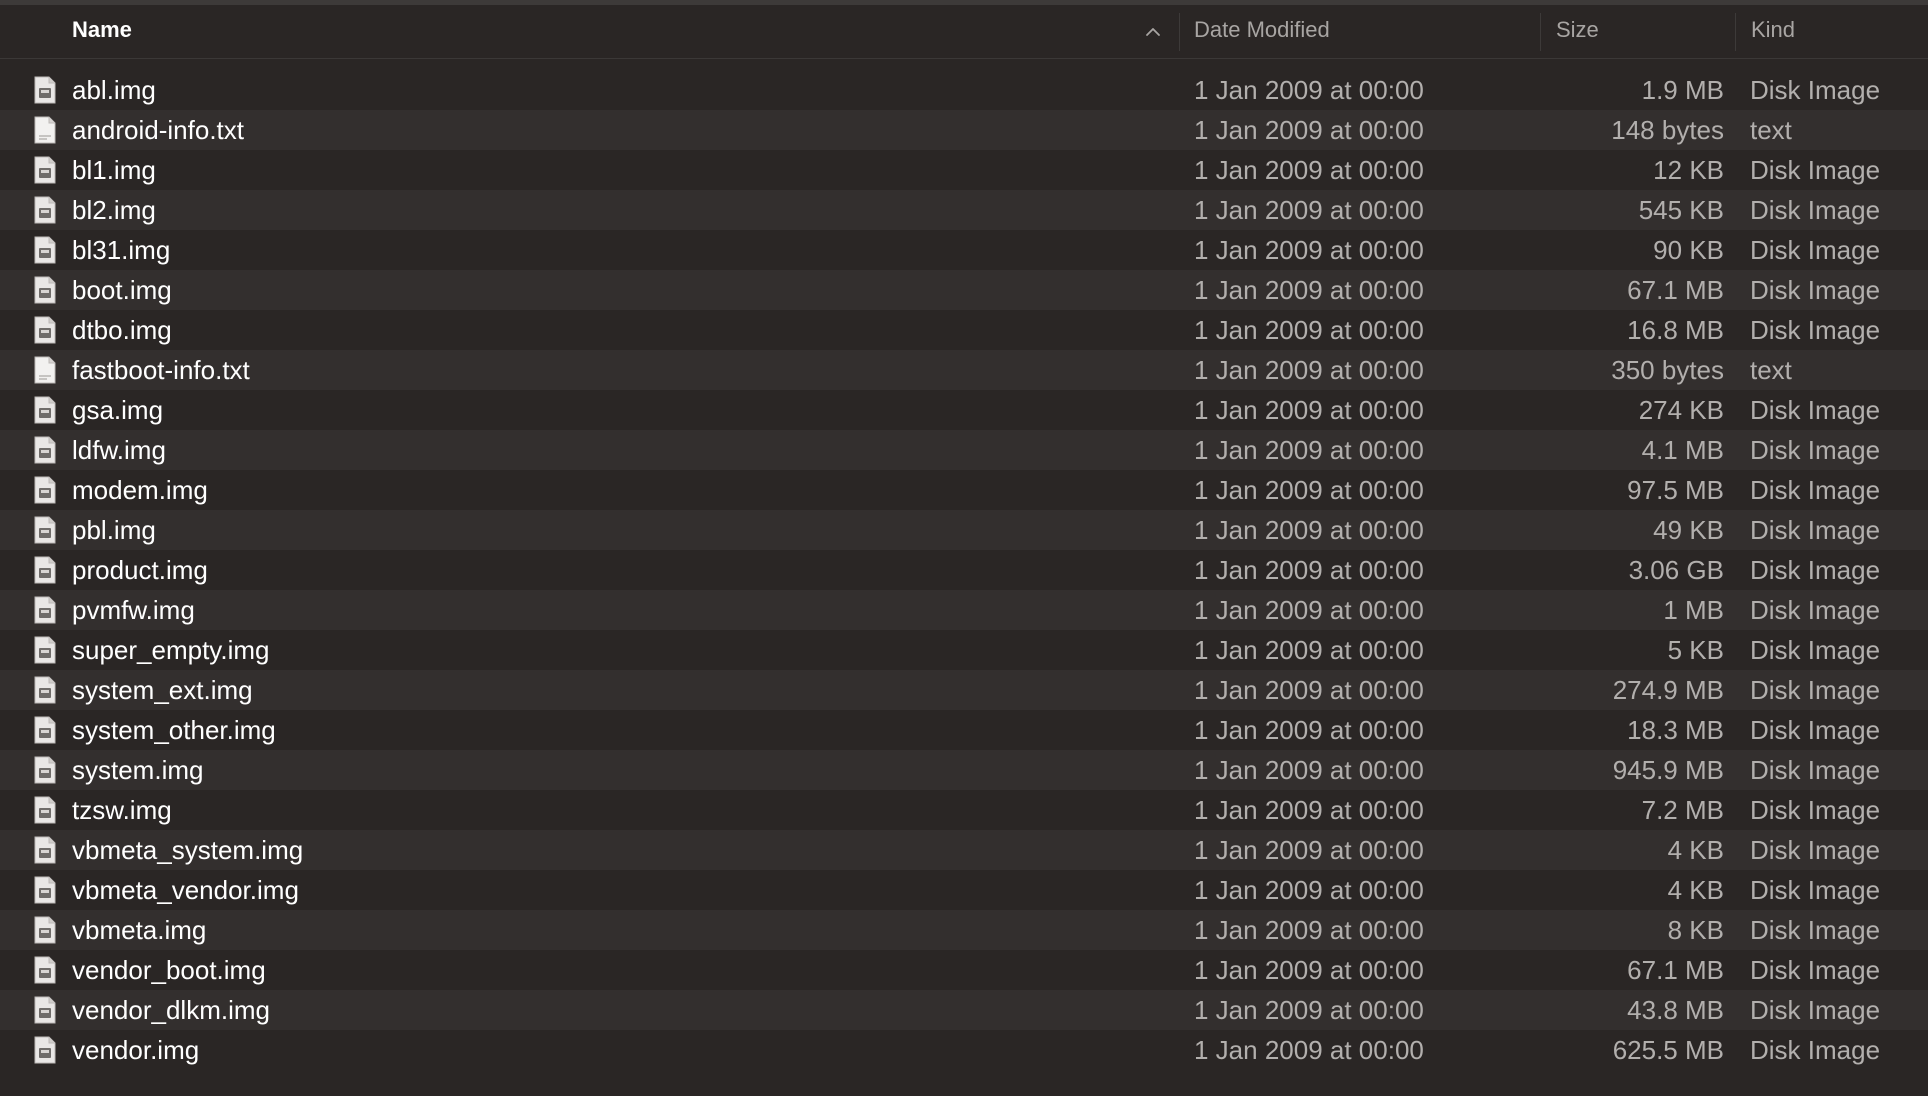  I want to click on file-name: boot.img, so click(122, 290).